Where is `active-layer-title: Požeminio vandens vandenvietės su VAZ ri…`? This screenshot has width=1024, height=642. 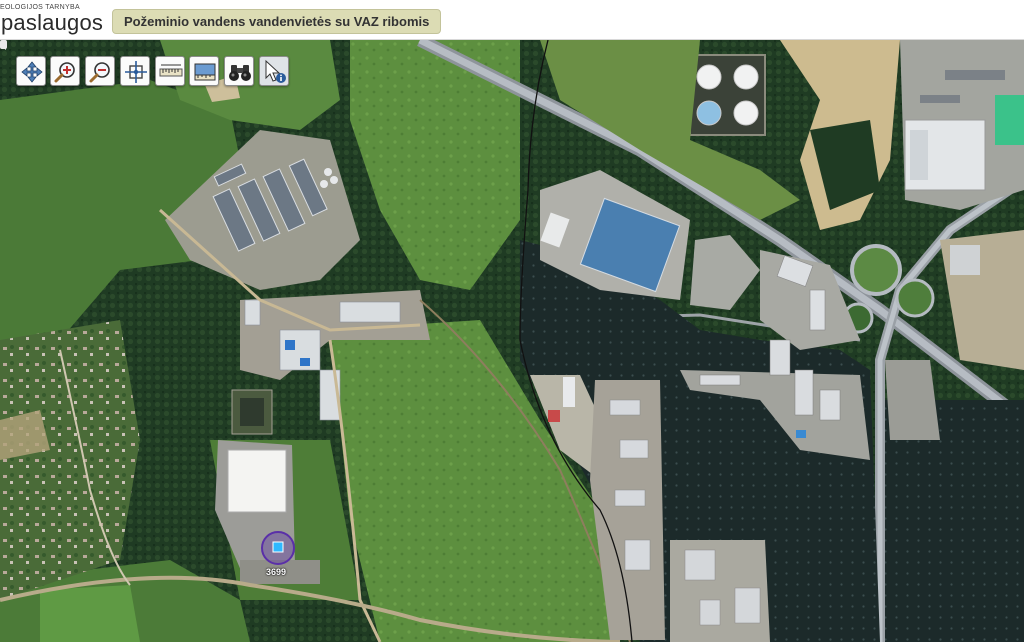 active-layer-title: Požeminio vandens vandenvietės su VAZ ri… is located at coordinates (277, 21).